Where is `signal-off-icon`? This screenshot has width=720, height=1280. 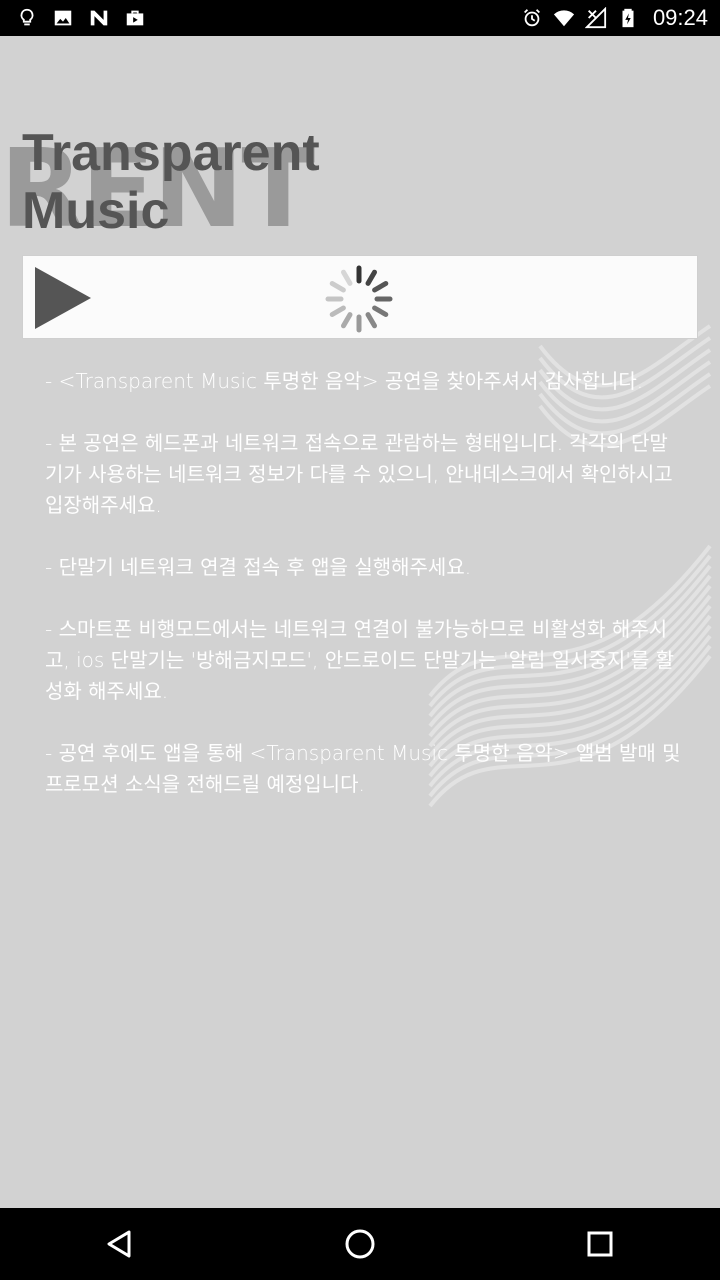 signal-off-icon is located at coordinates (595, 18).